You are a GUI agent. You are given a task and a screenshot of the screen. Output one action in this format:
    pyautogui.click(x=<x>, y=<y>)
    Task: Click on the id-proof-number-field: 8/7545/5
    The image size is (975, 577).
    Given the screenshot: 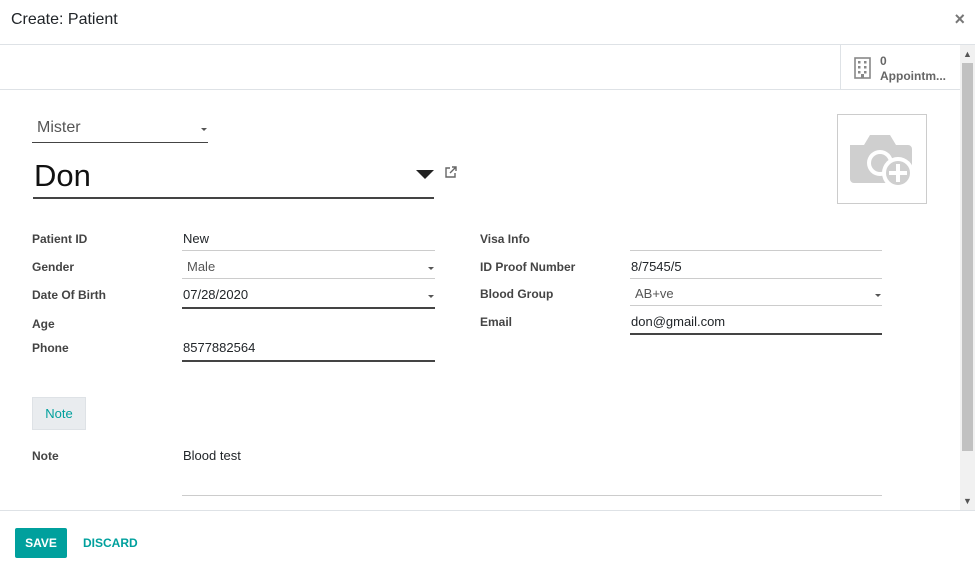 What is the action you would take?
    pyautogui.click(x=756, y=267)
    